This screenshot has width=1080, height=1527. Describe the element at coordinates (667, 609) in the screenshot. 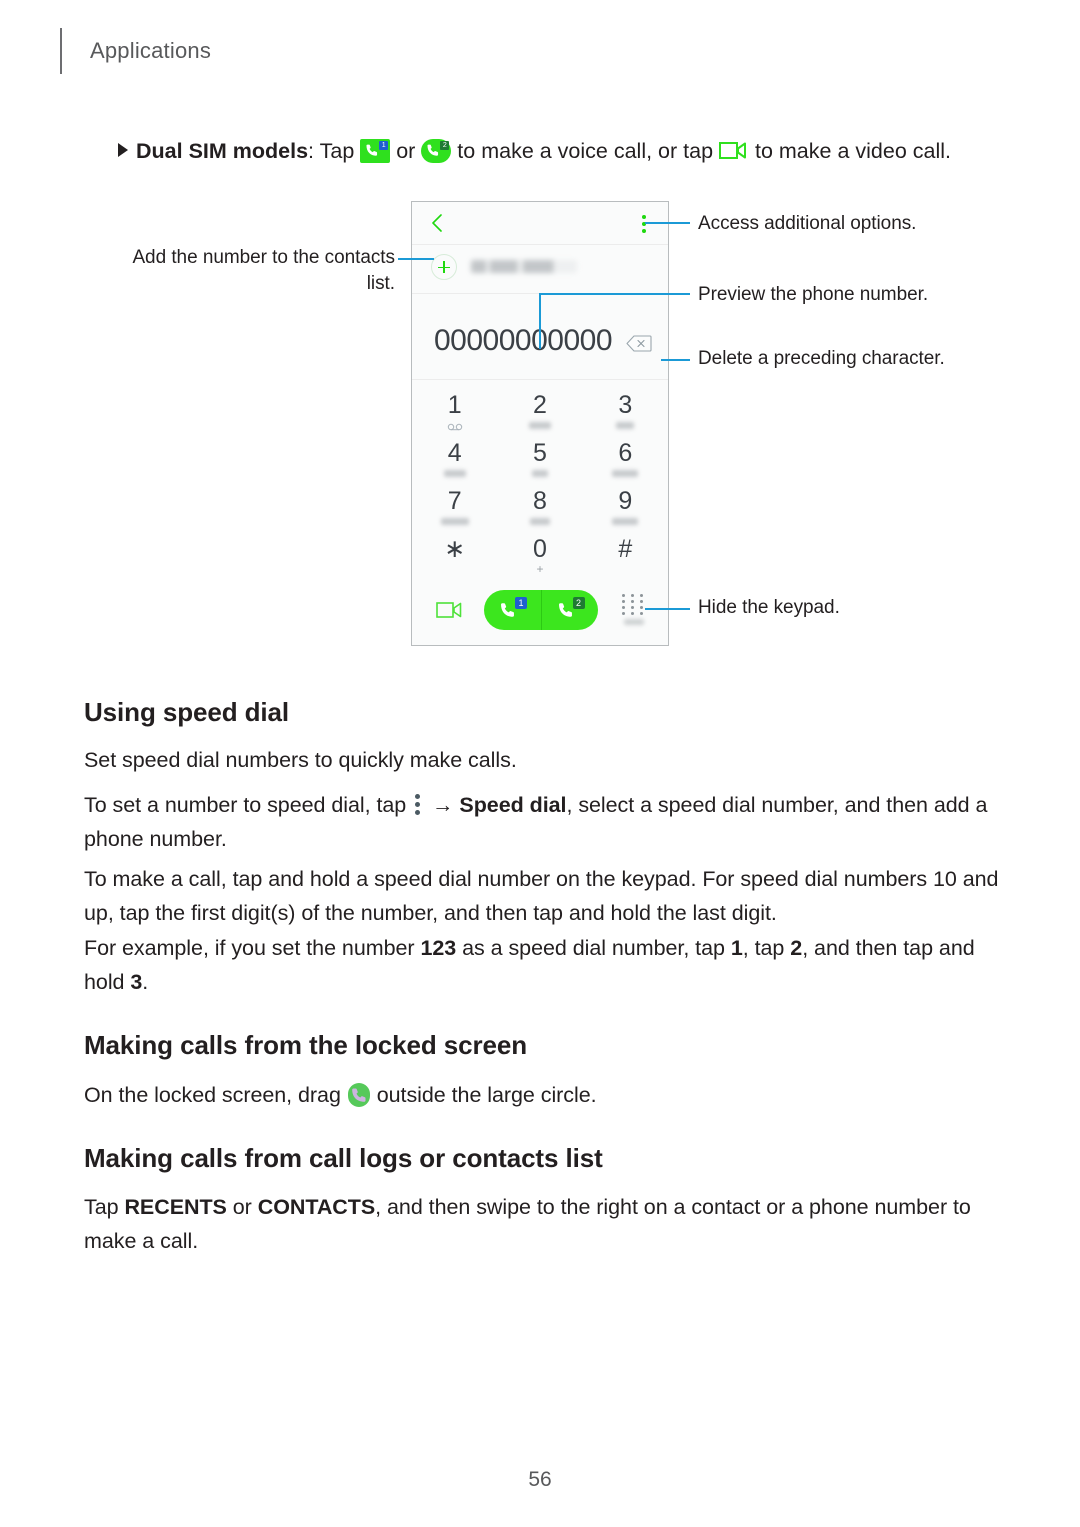

I see `leader-hide-keypad` at that location.